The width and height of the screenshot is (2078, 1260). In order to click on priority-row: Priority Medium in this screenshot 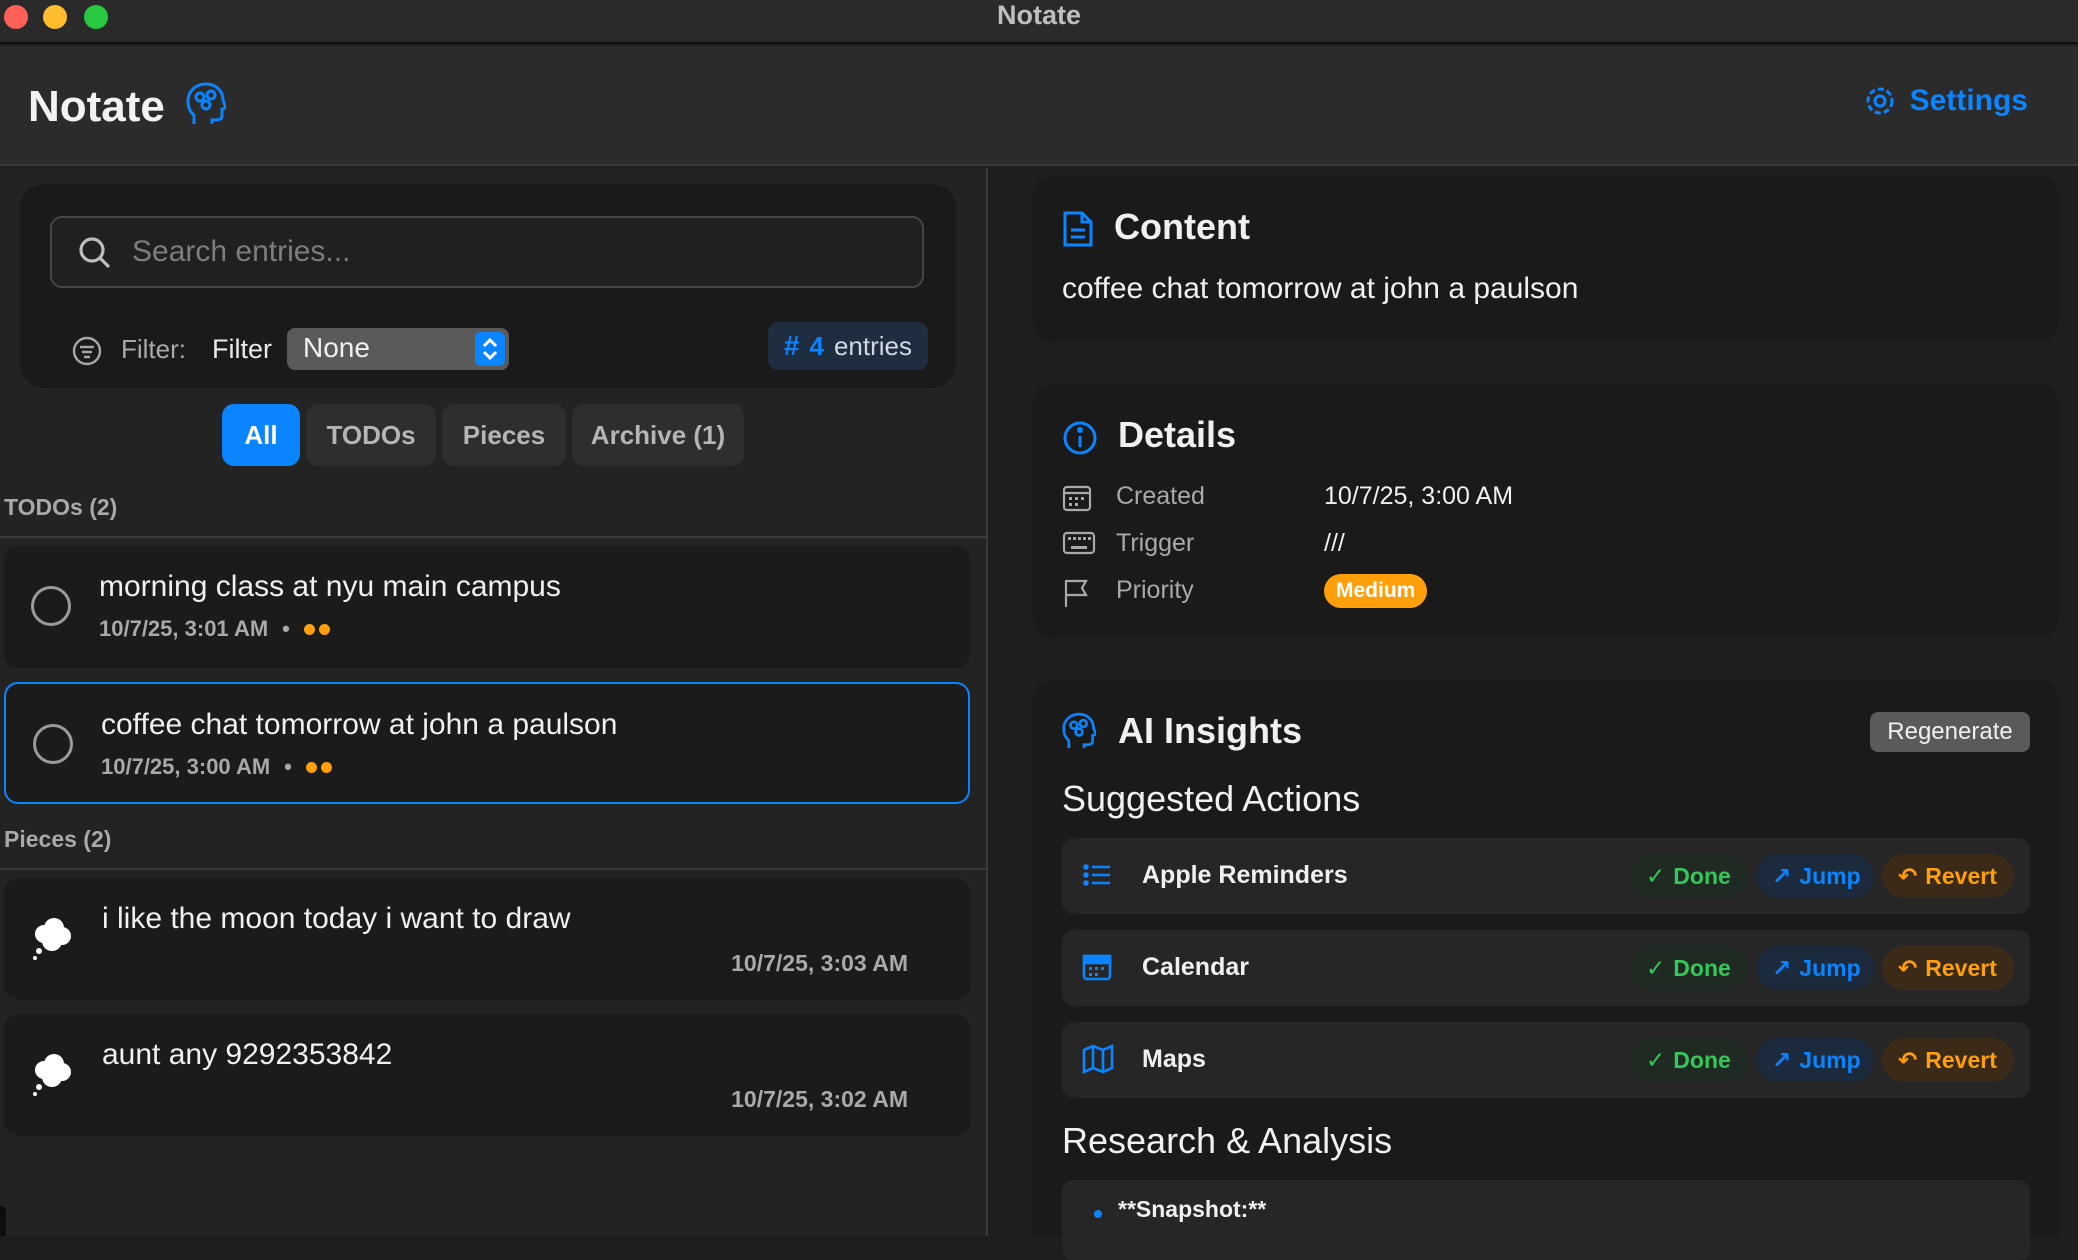, I will do `click(1512, 592)`.